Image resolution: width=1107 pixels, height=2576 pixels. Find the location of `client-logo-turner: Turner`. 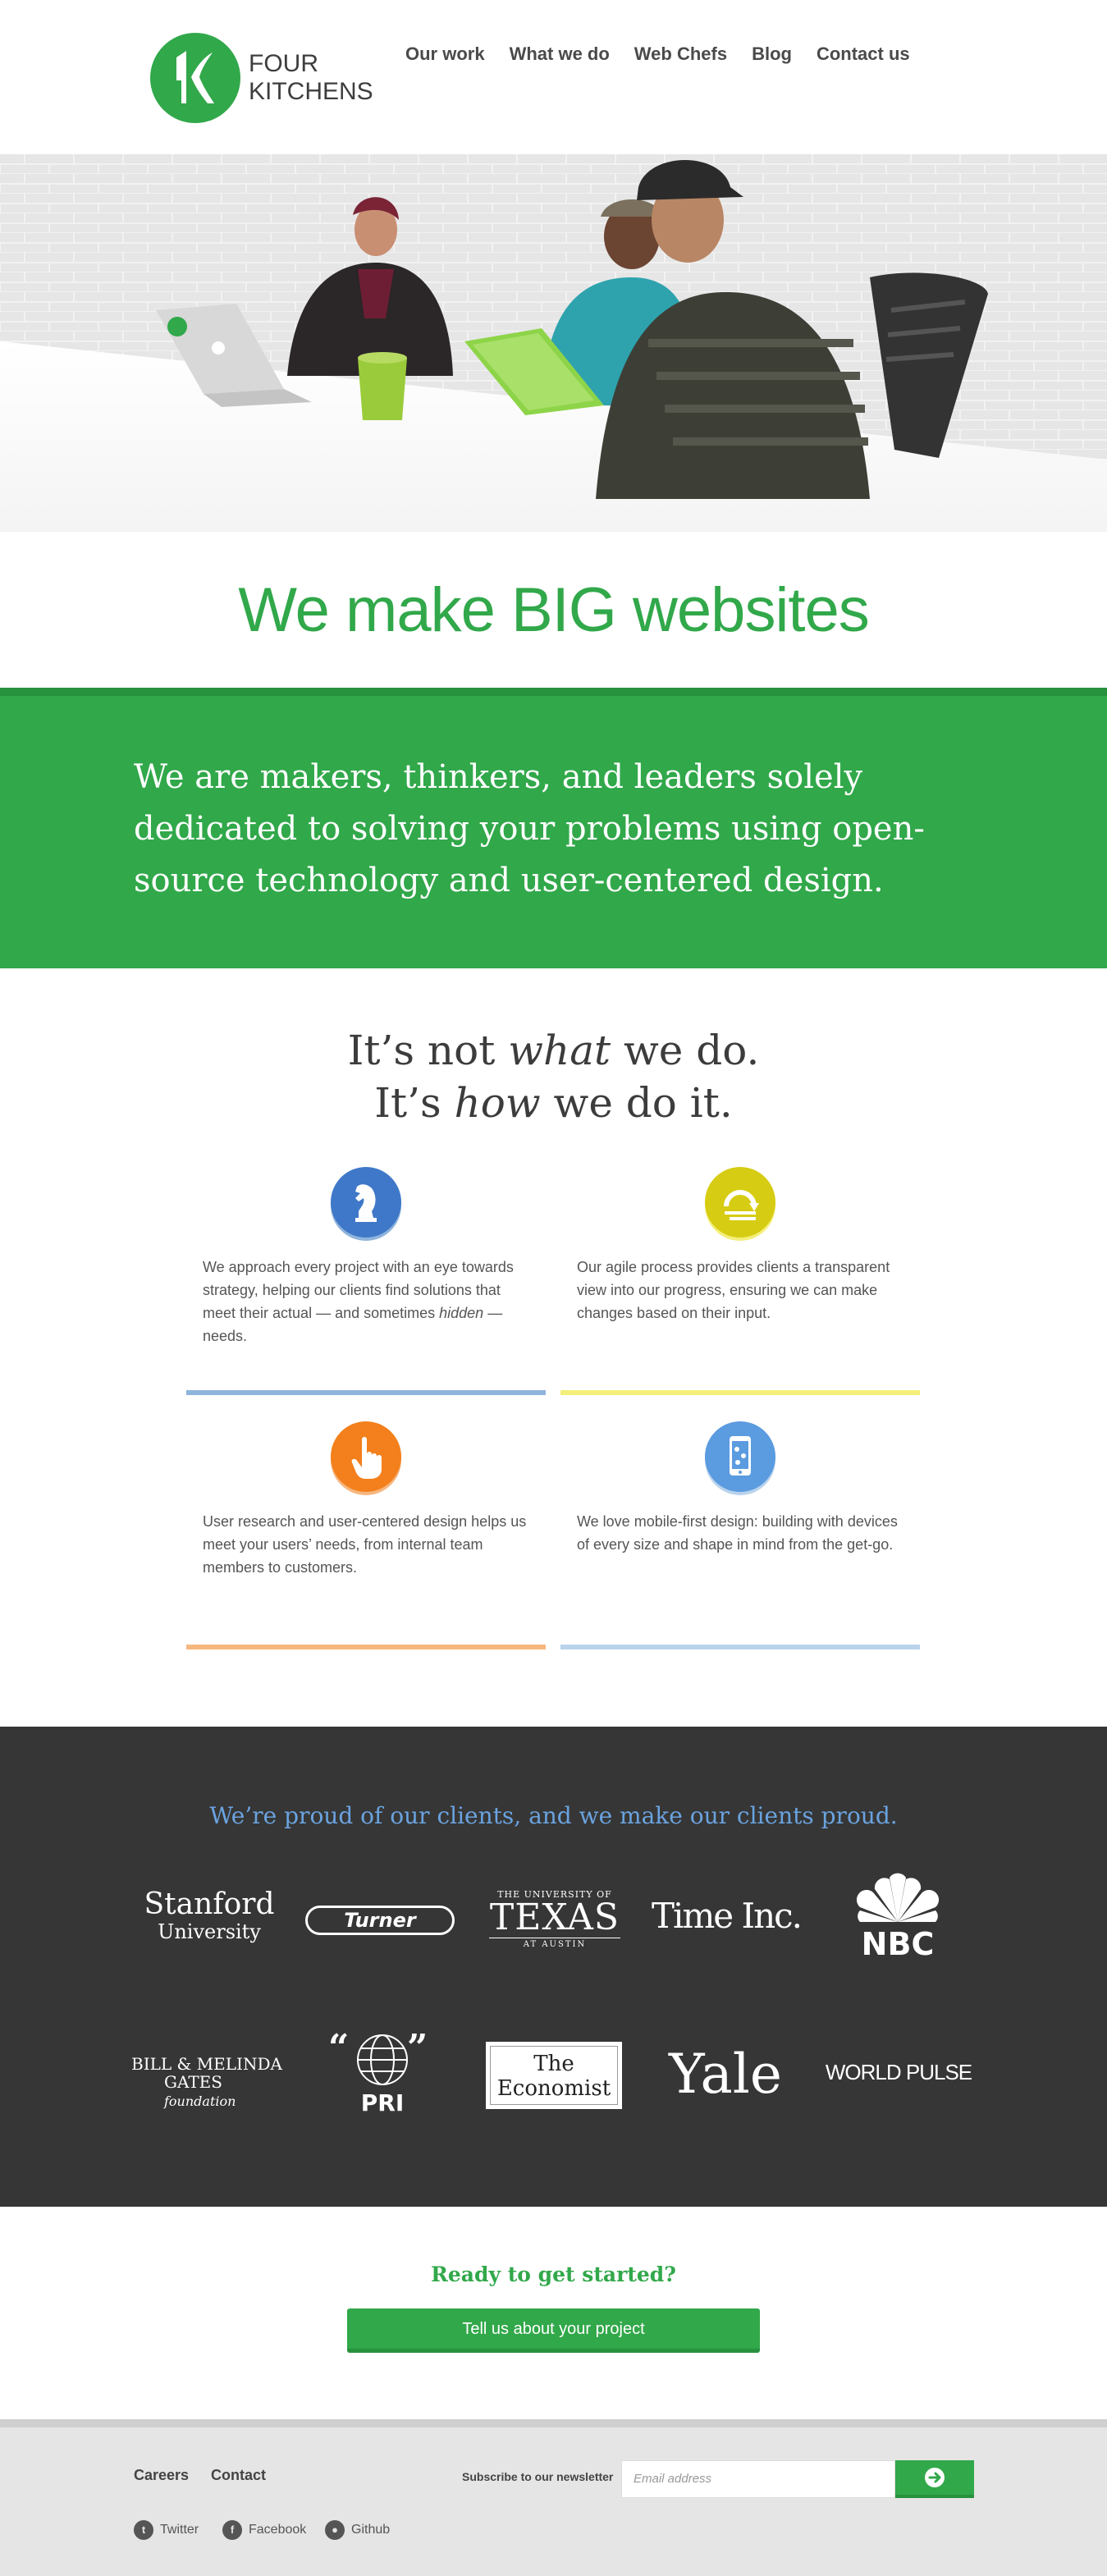

client-logo-turner: Turner is located at coordinates (380, 1920).